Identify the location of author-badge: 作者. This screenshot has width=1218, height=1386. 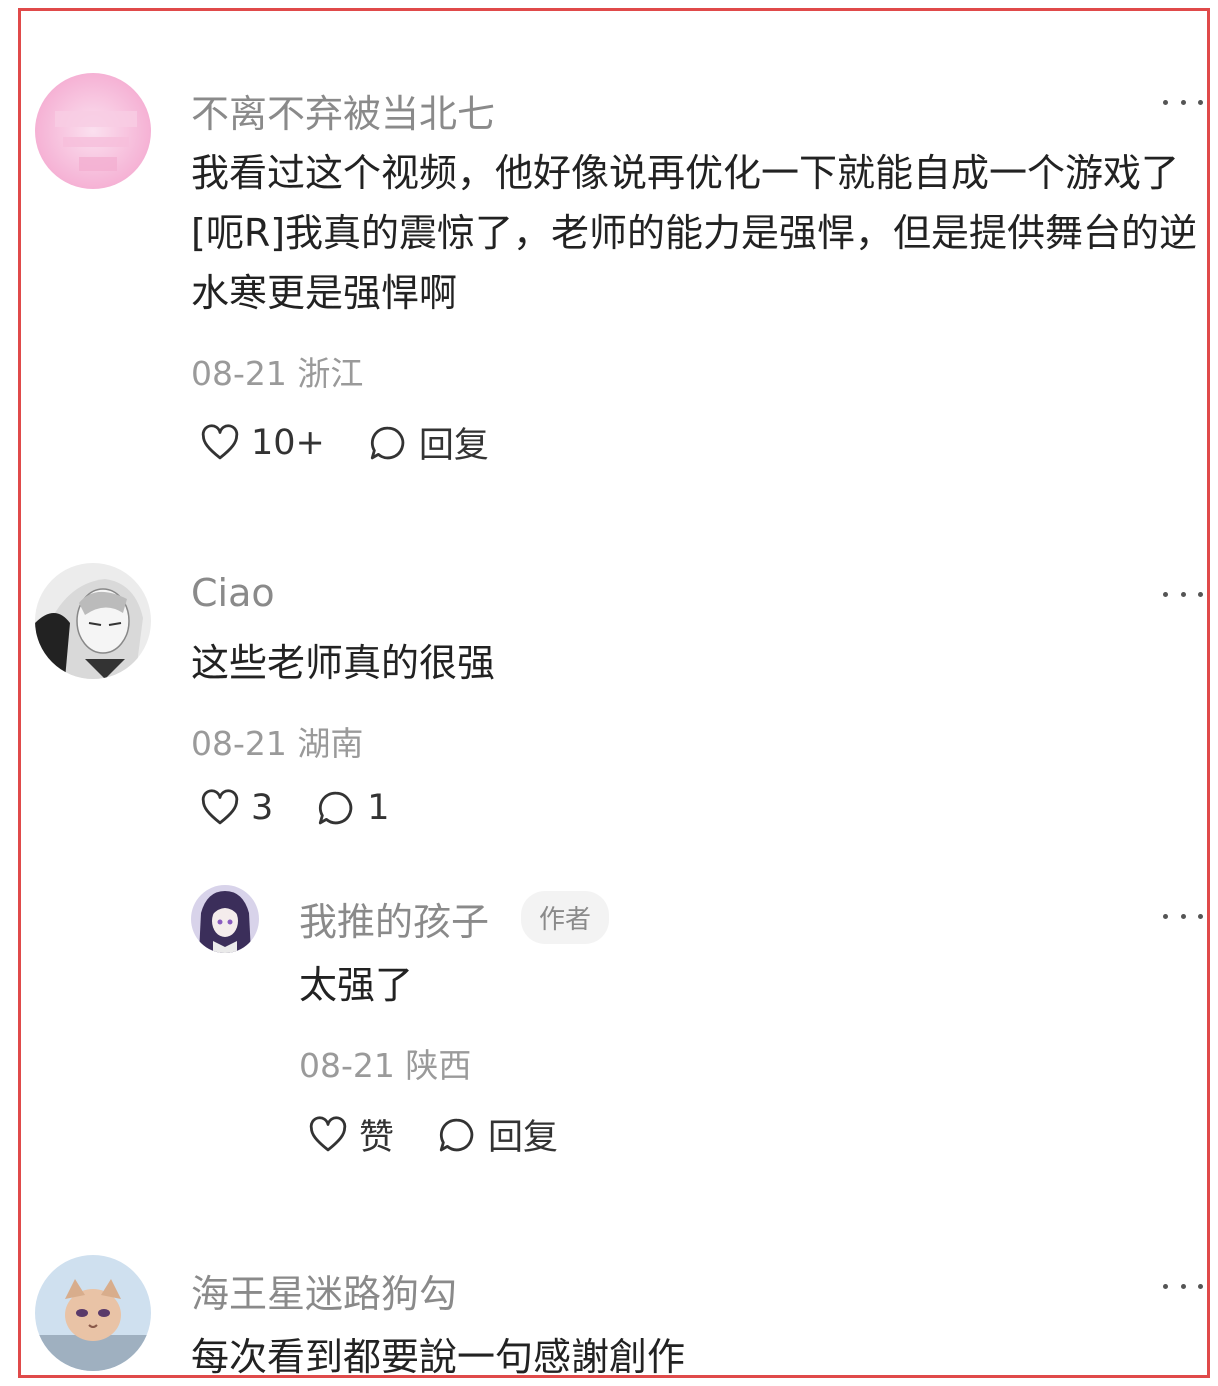
(565, 917).